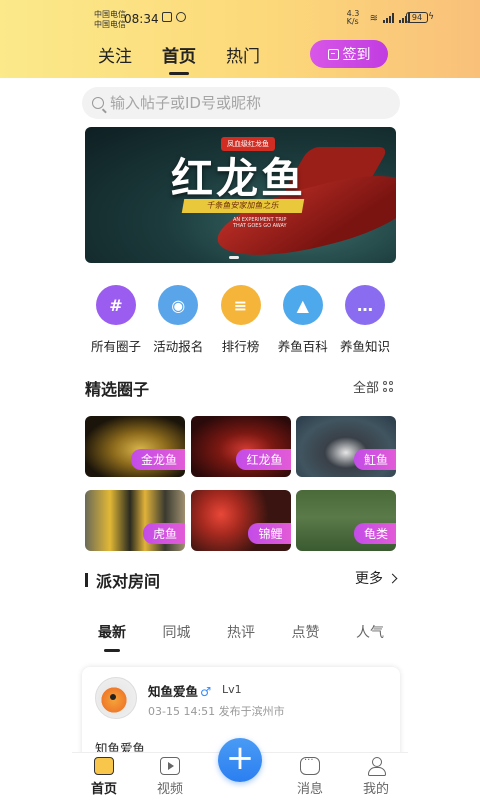 This screenshot has height=800, width=480. Describe the element at coordinates (302, 305) in the screenshot. I see `graduation-cap-icon: ▲` at that location.